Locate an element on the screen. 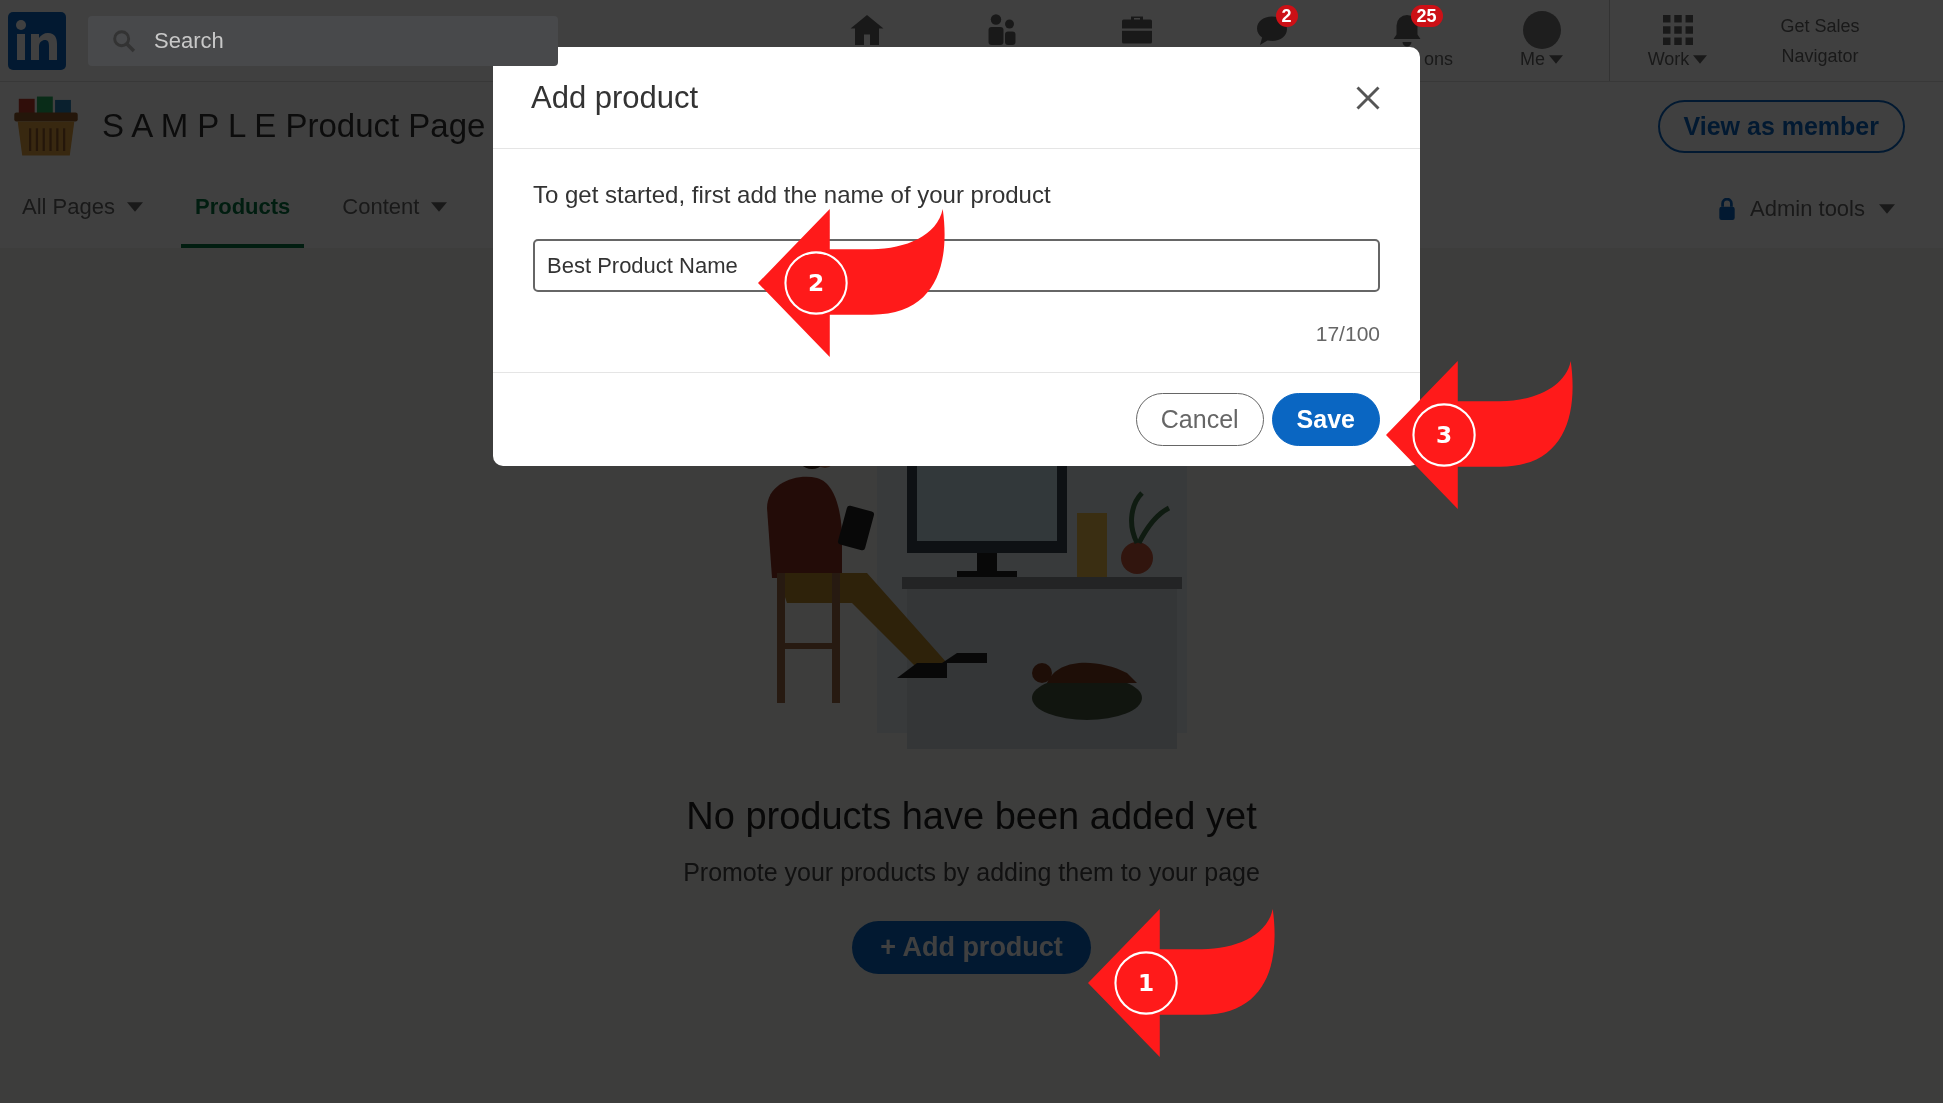 This screenshot has height=1103, width=1943. character-counter: 17/100 is located at coordinates (1347, 334).